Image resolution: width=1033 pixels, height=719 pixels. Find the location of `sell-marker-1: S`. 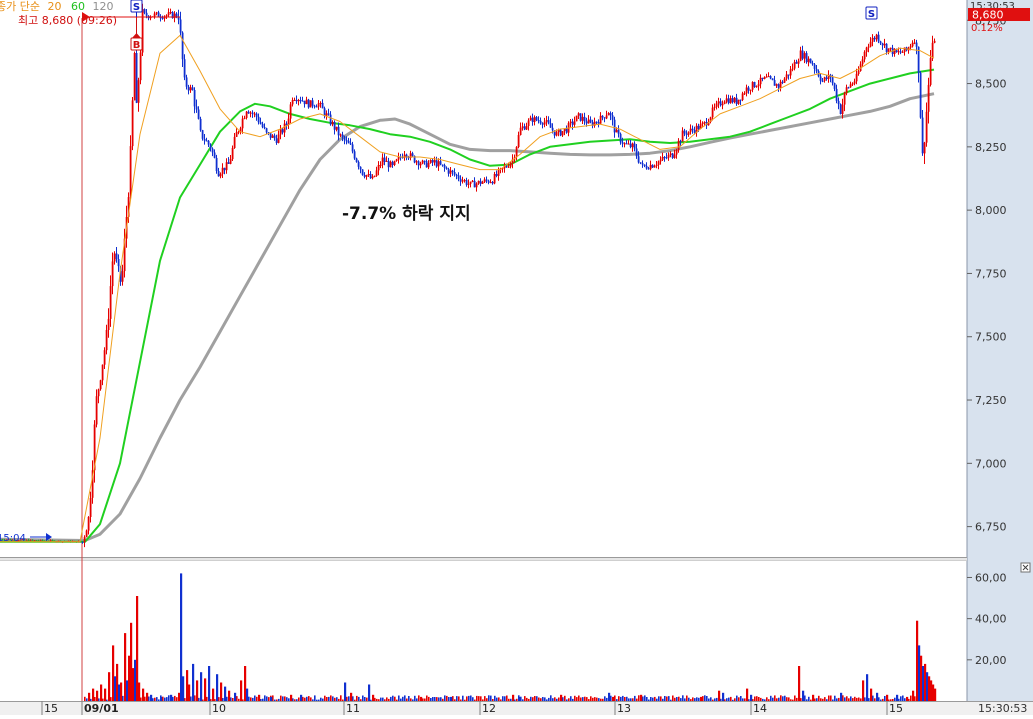

sell-marker-1: S is located at coordinates (136, 6).